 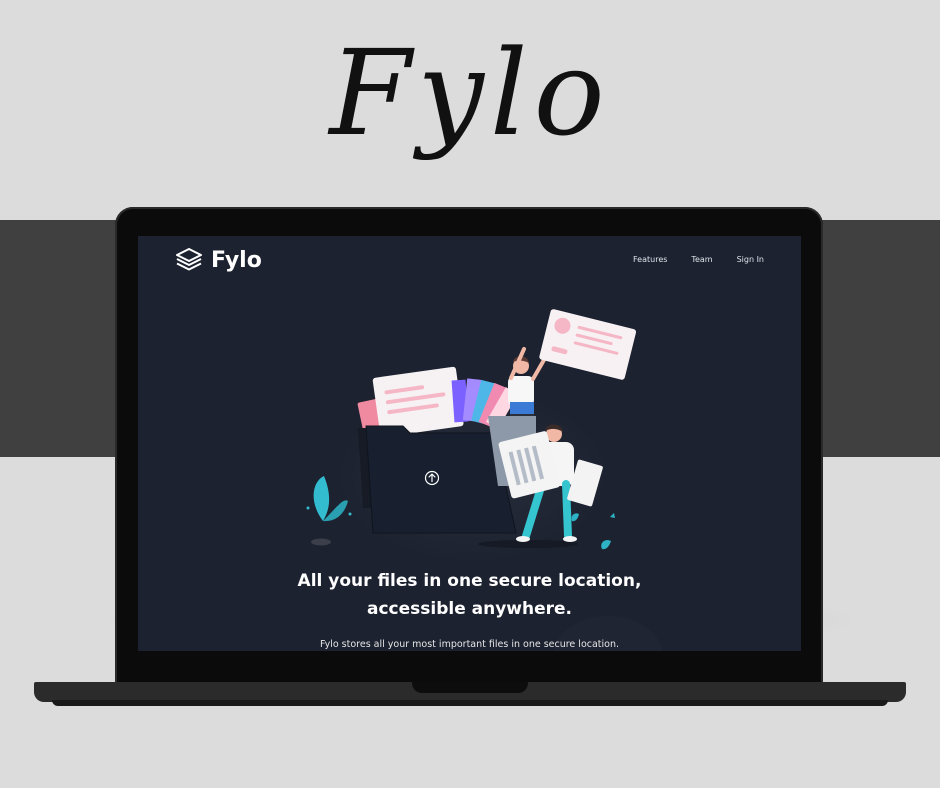 I want to click on ground-shadow, so click(x=528, y=544).